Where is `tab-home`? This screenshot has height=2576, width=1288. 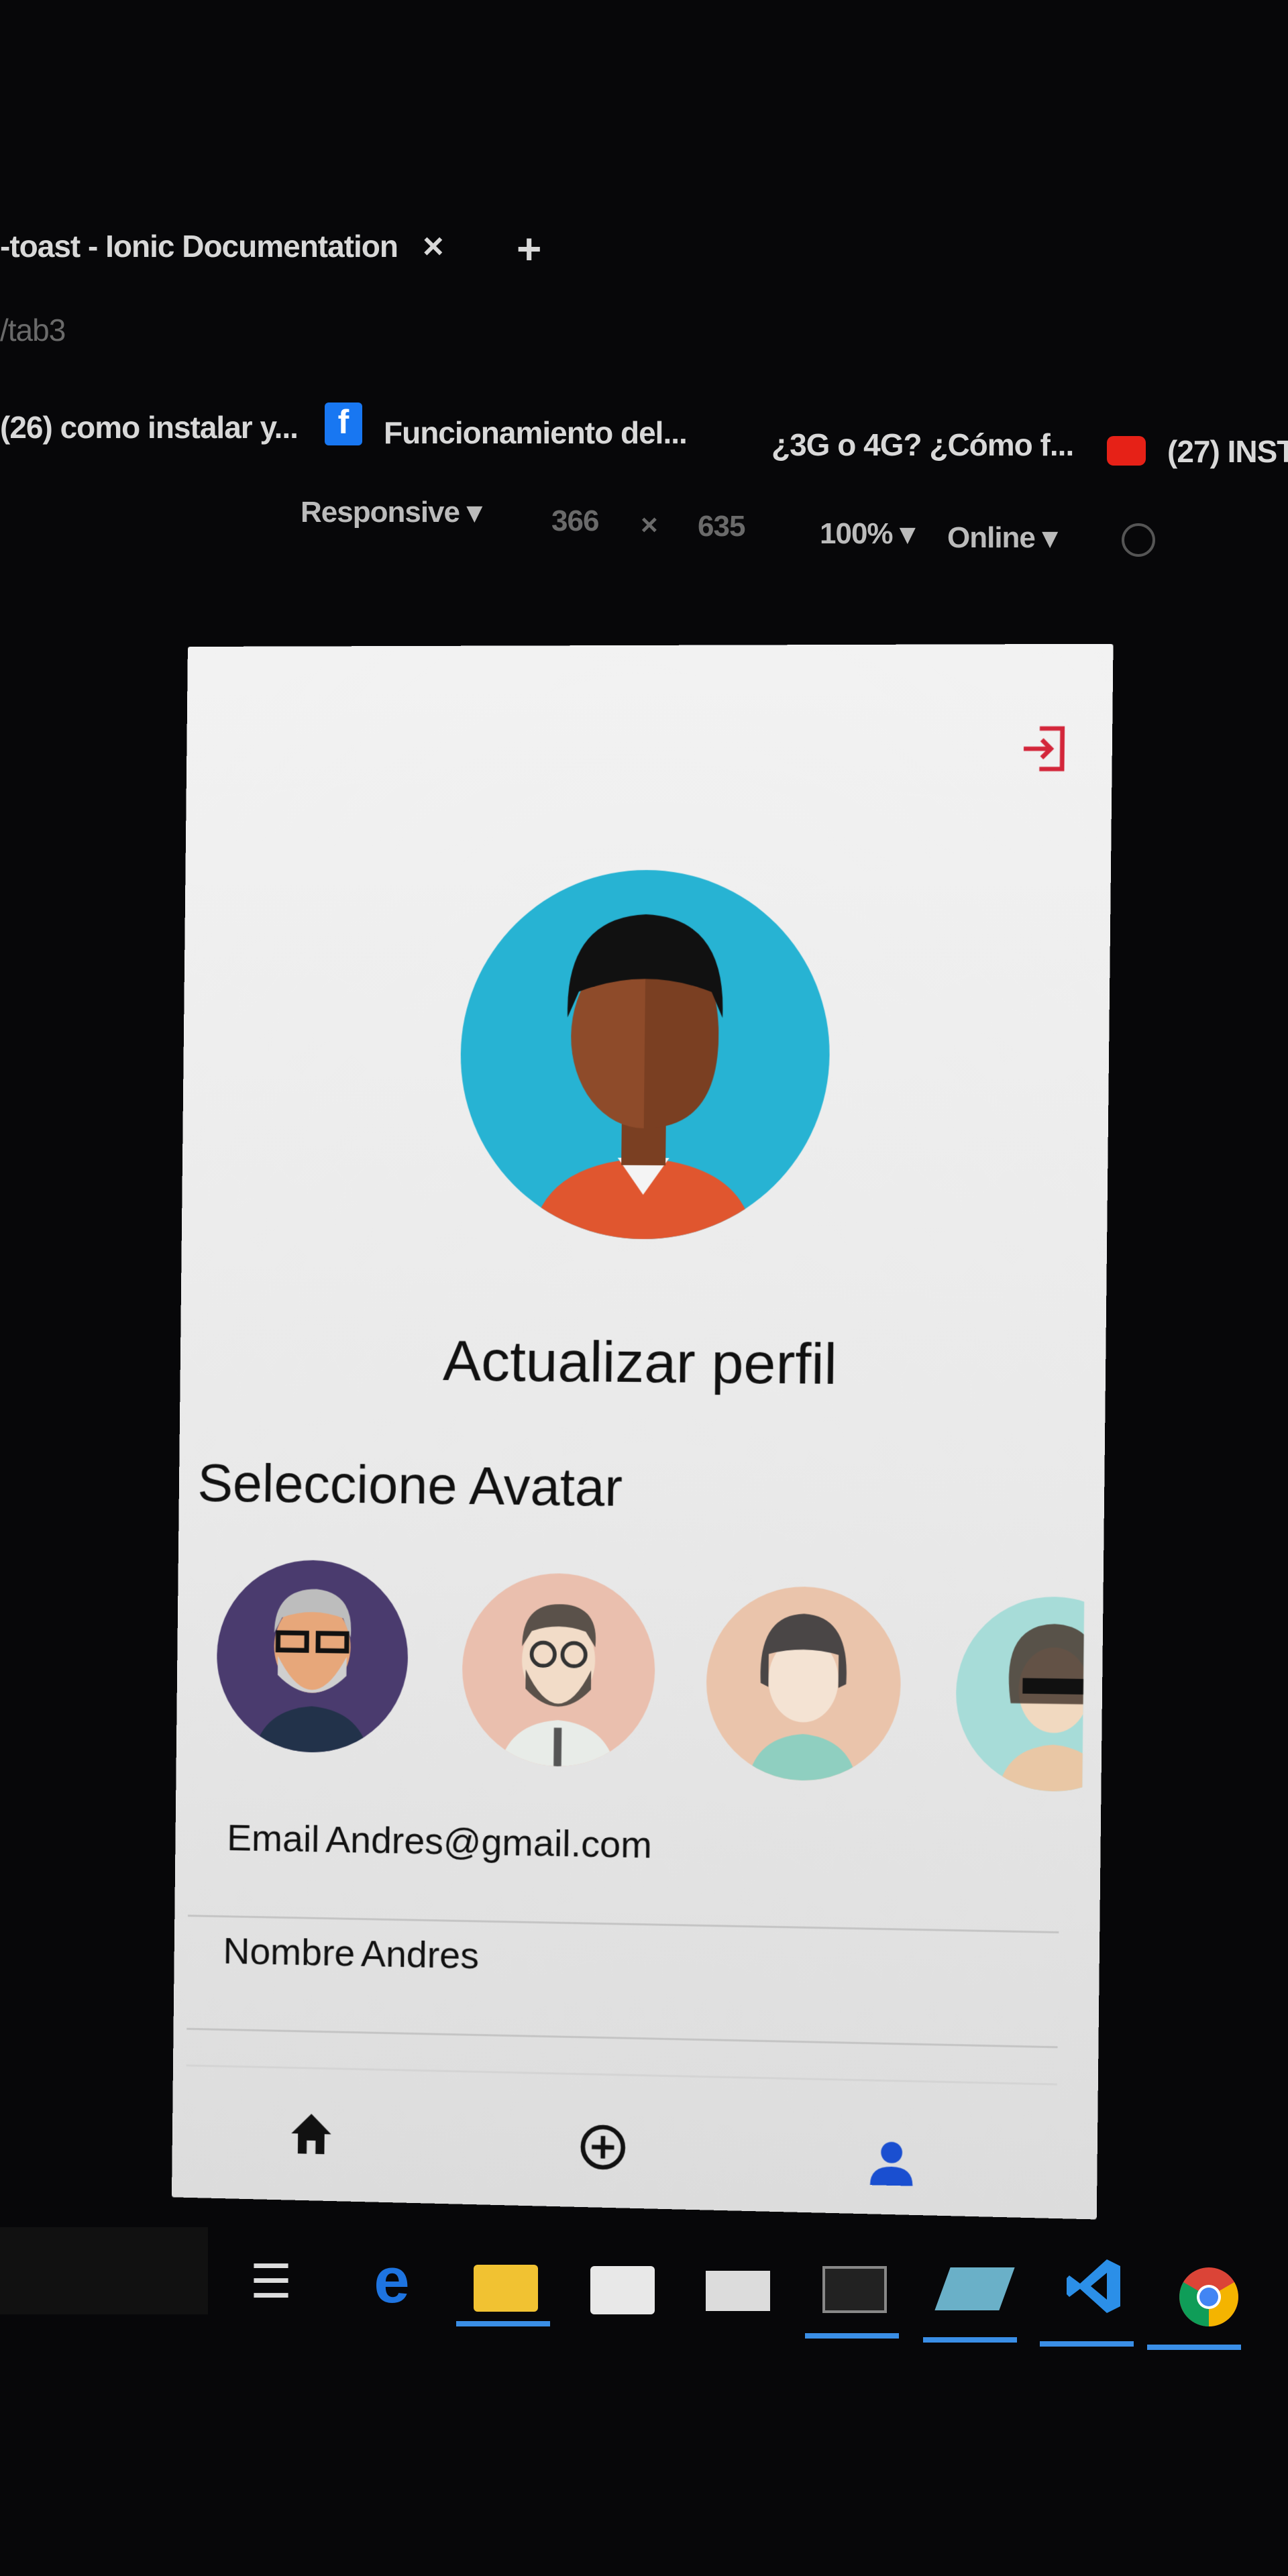
tab-home is located at coordinates (311, 2133).